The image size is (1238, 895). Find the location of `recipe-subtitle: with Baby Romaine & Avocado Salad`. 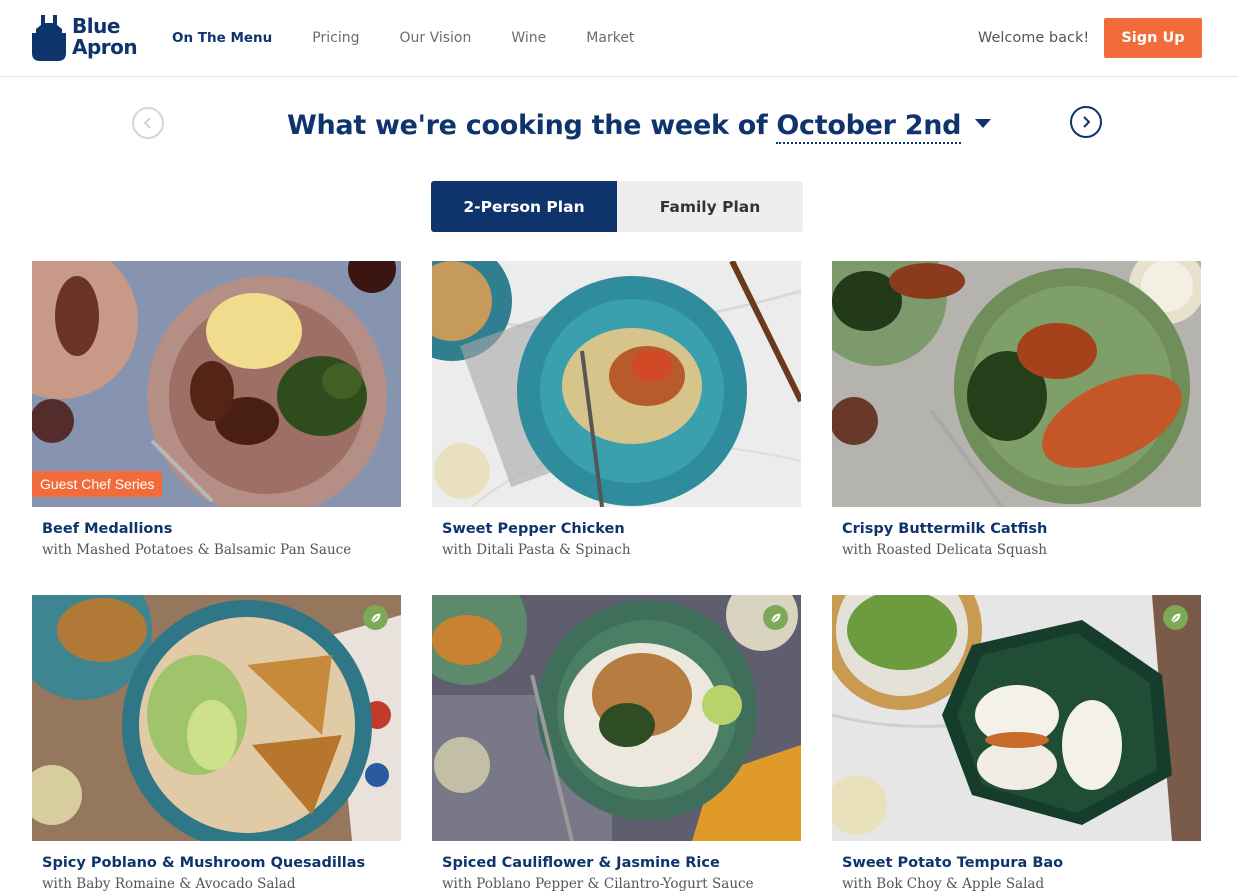

recipe-subtitle: with Baby Romaine & Avocado Salad is located at coordinates (169, 884).